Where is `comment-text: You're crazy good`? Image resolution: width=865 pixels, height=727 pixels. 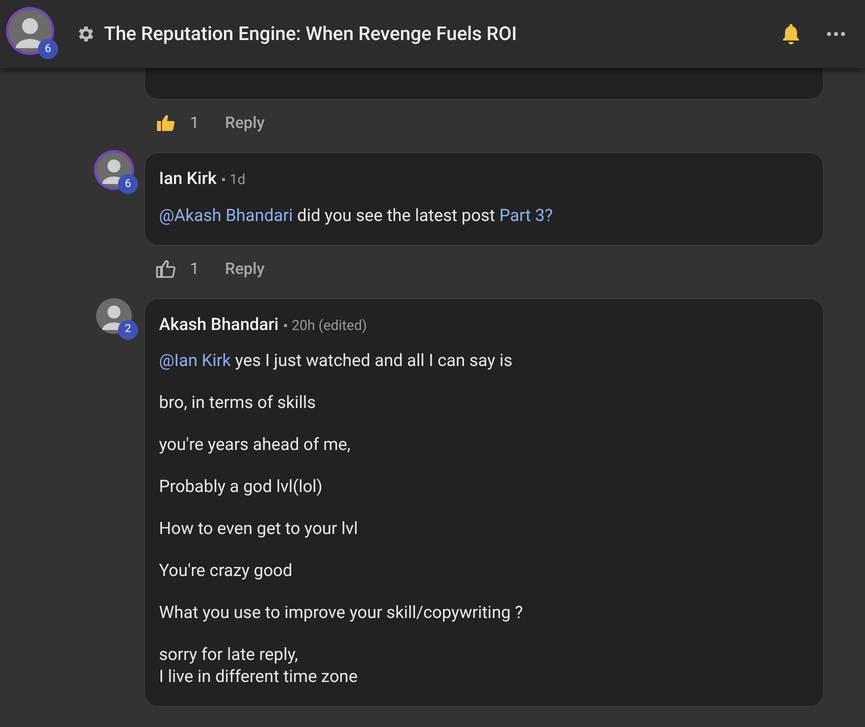 comment-text: You're crazy good is located at coordinates (226, 571).